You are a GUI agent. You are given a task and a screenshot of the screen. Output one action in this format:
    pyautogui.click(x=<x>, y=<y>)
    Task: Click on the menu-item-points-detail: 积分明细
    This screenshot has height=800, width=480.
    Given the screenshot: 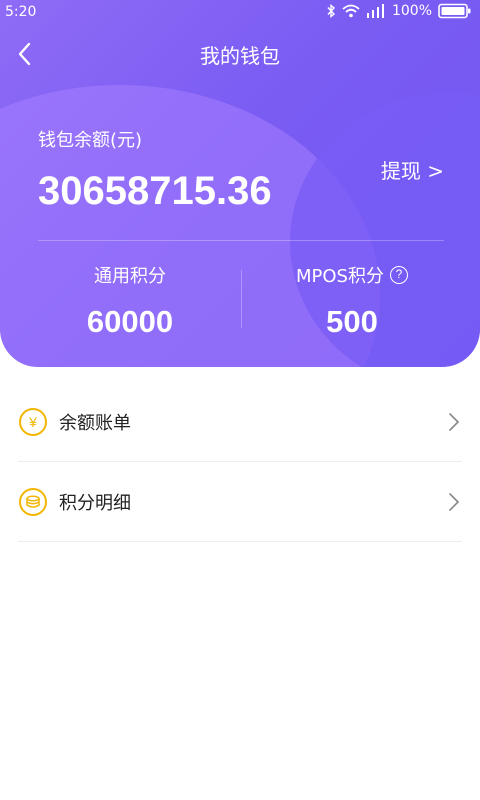 What is the action you would take?
    pyautogui.click(x=240, y=502)
    